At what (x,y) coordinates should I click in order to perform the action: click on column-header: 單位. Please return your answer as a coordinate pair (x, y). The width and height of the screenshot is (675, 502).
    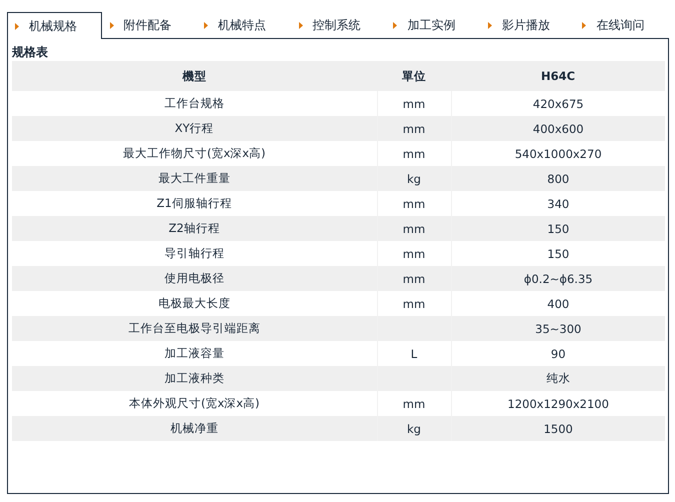
    Looking at the image, I should click on (414, 76).